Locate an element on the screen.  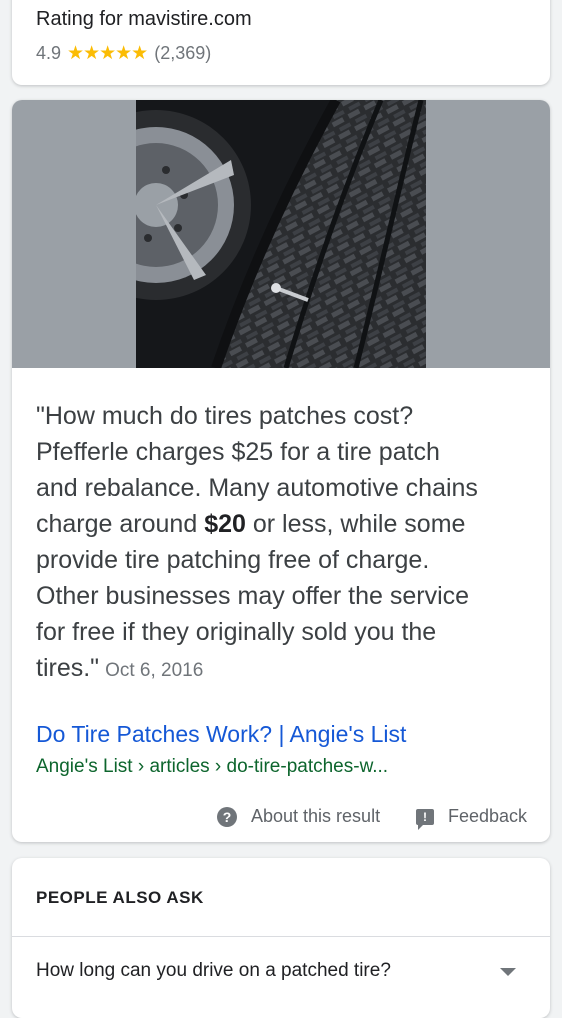
feedback-label: Feedback is located at coordinates (488, 816).